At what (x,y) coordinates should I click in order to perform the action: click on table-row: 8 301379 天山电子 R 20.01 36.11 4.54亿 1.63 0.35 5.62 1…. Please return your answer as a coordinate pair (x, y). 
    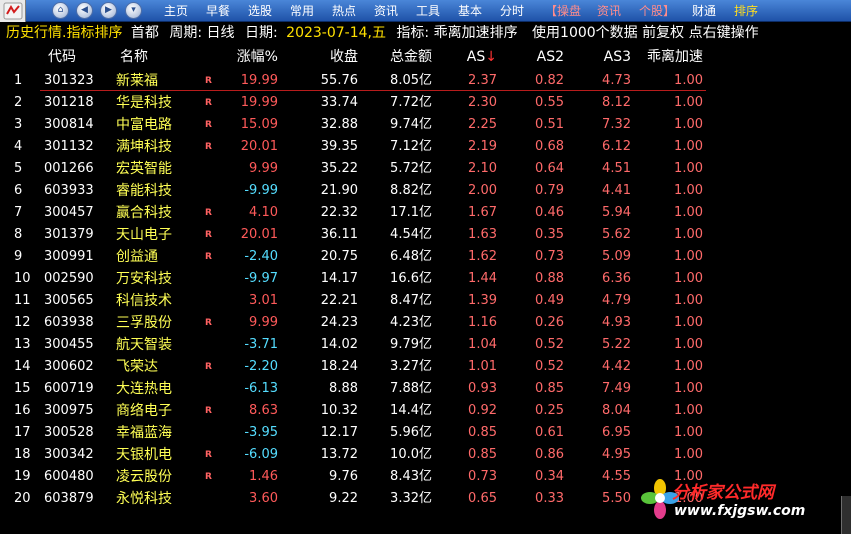
    Looking at the image, I should click on (360, 235).